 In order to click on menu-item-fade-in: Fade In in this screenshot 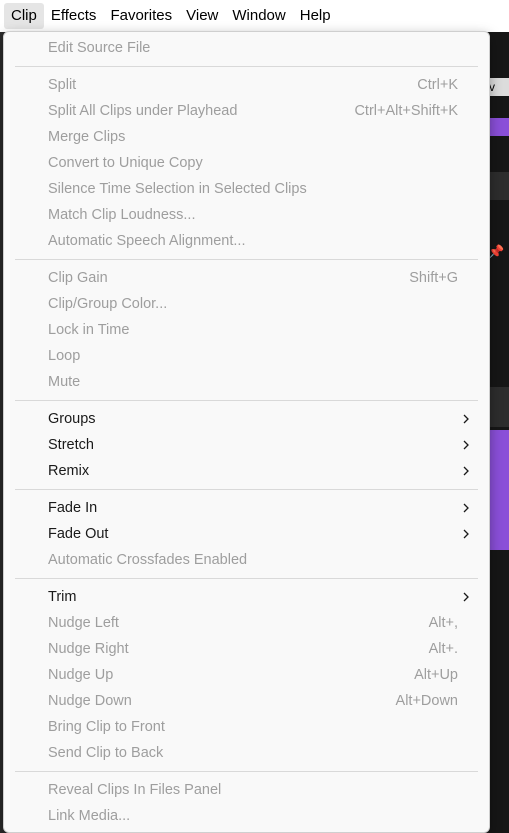, I will do `click(246, 508)`.